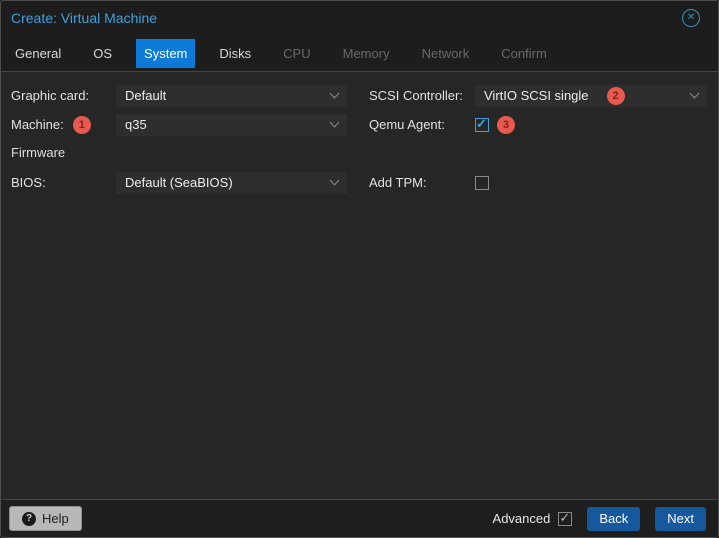 The width and height of the screenshot is (719, 538). I want to click on tab-os: OS, so click(102, 53).